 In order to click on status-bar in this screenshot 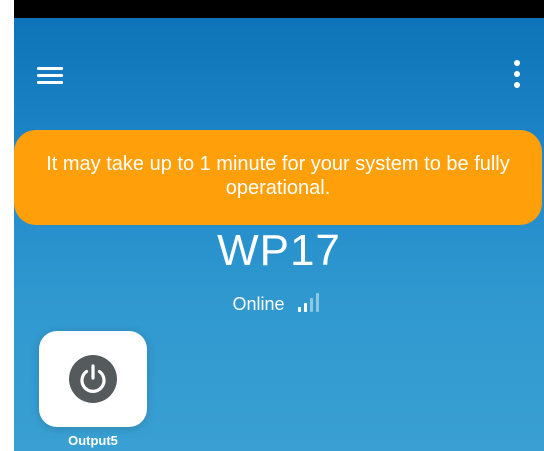, I will do `click(279, 9)`.